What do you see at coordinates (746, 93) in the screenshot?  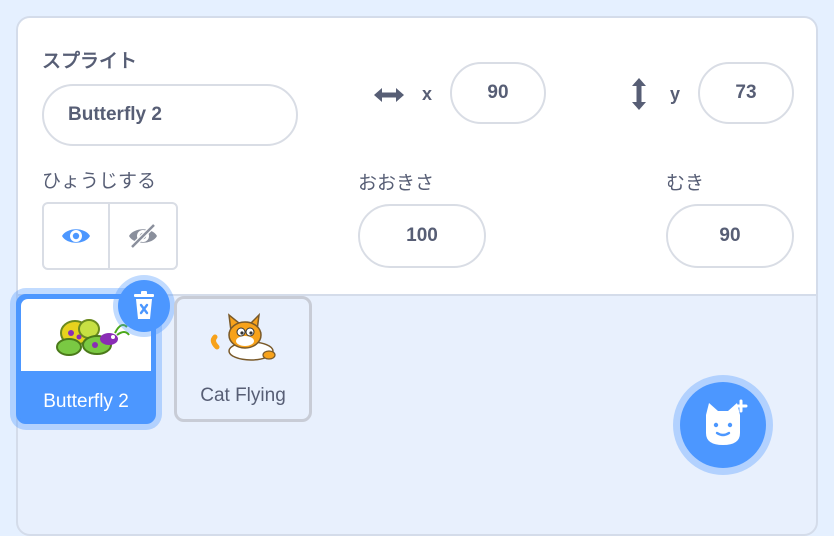 I see `y-position-input: 73` at bounding box center [746, 93].